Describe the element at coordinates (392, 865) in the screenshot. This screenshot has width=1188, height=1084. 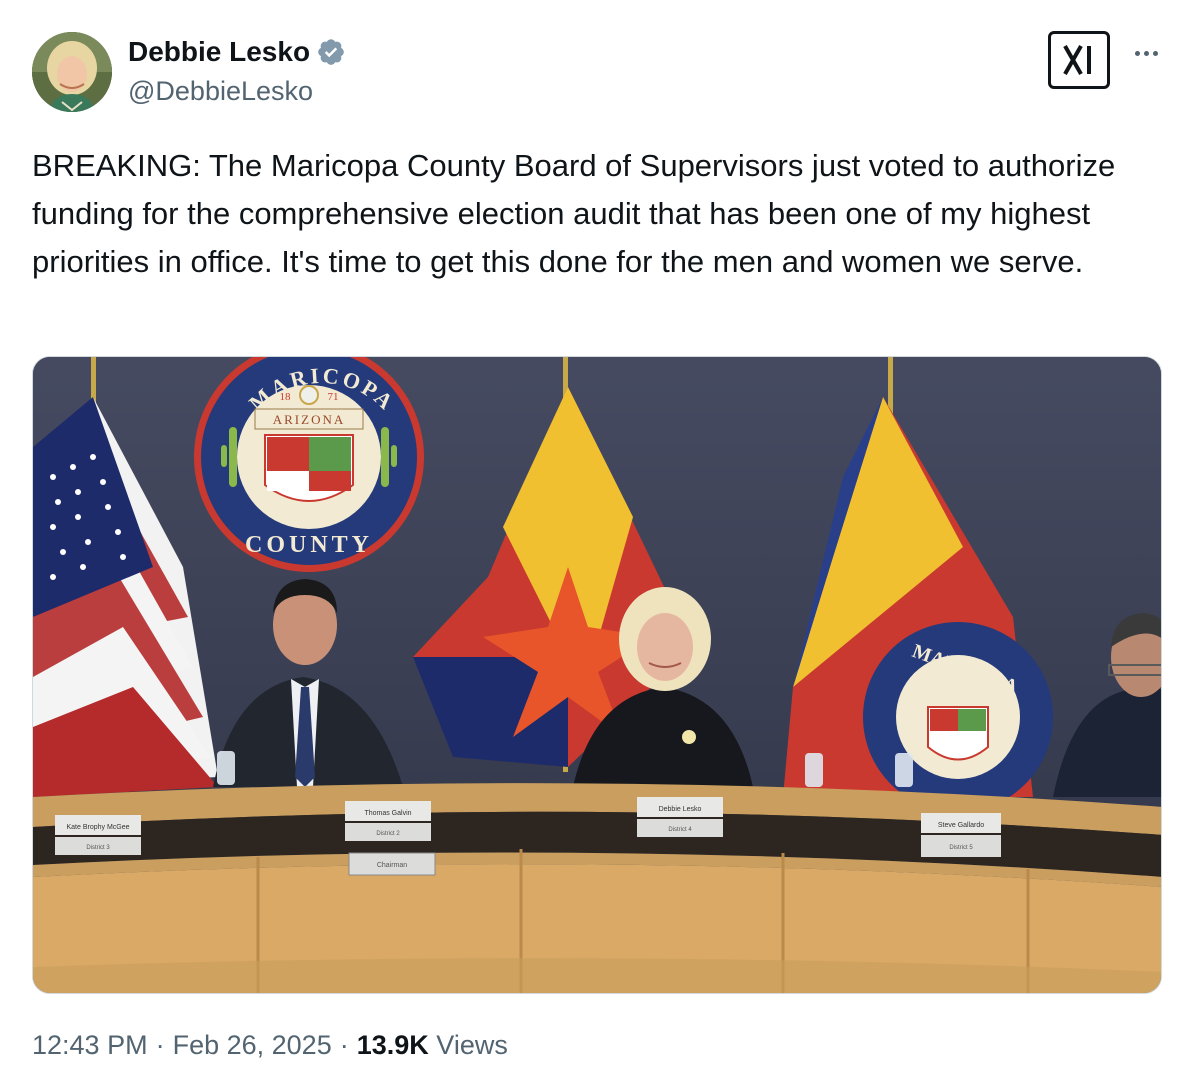
I see `svg-text: Chairman` at that location.